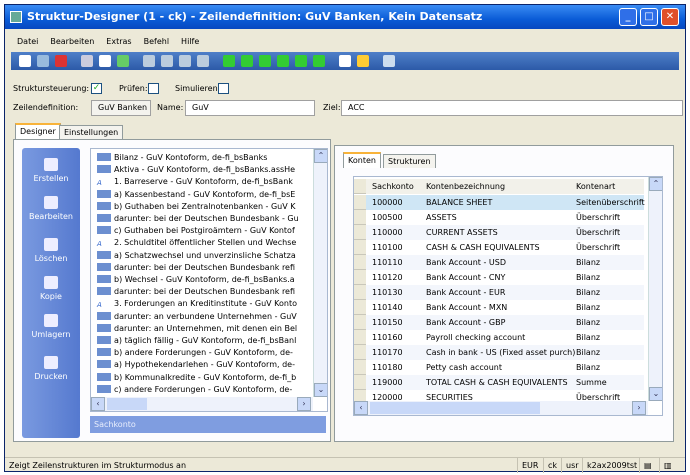 Image resolution: width=690 pixels, height=475 pixels. I want to click on tree-node: Bilanz - GuV Kontoform, de-fi_bsBanks, so click(182, 158).